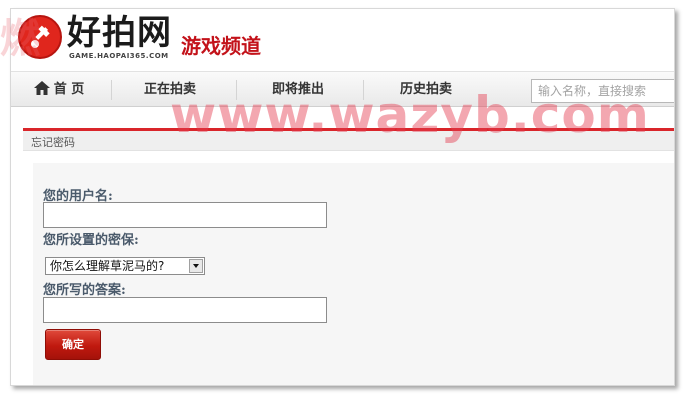 This screenshot has height=397, width=686. What do you see at coordinates (84, 290) in the screenshot?
I see `answer-label: 您所写的答案:` at bounding box center [84, 290].